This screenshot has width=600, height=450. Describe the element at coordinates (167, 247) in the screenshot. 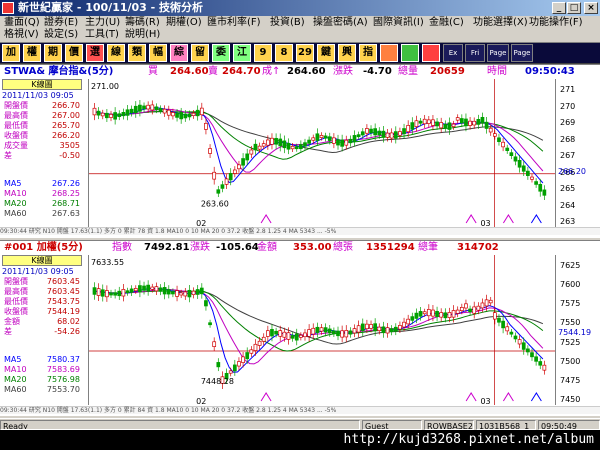

I see `index-value: 7492.81` at that location.